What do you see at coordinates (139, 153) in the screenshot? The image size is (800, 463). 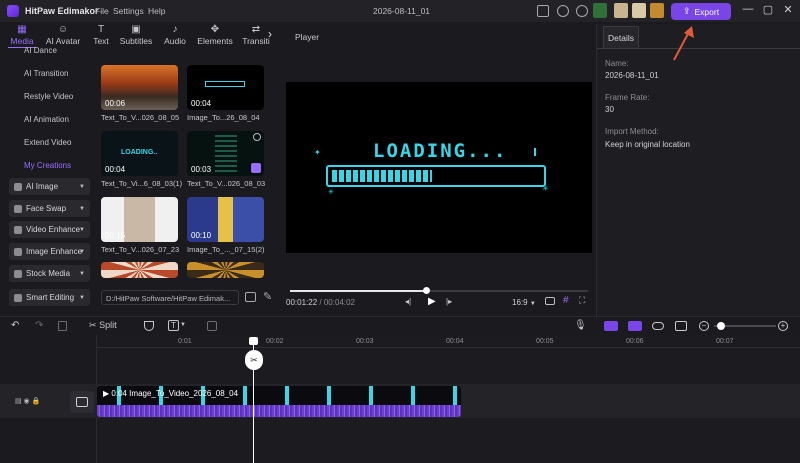 I see `media-thumbnail: LOADING.. 00:04` at bounding box center [139, 153].